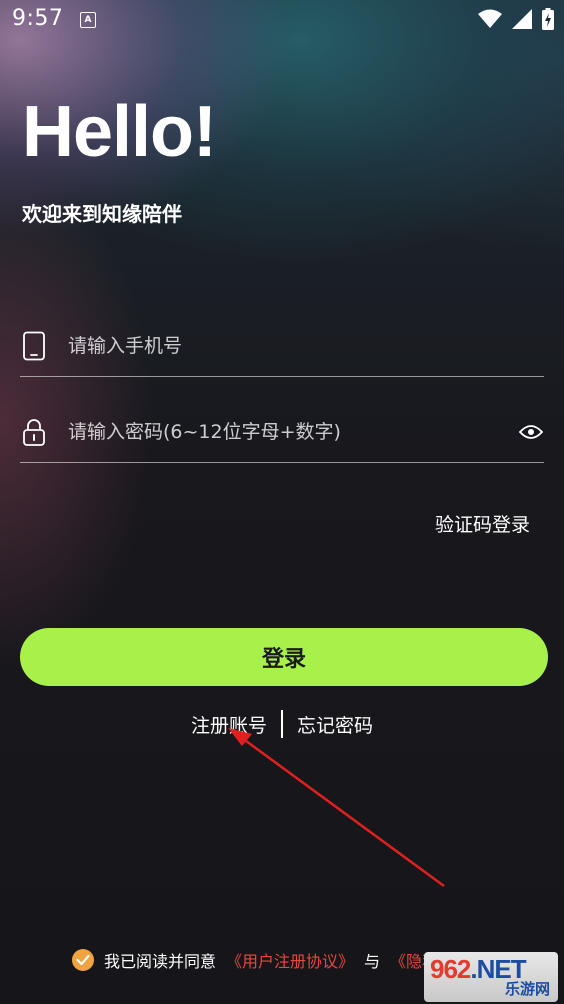 The width and height of the screenshot is (564, 1004). Describe the element at coordinates (527, 989) in the screenshot. I see `watermark-bottom: 乐游网` at that location.